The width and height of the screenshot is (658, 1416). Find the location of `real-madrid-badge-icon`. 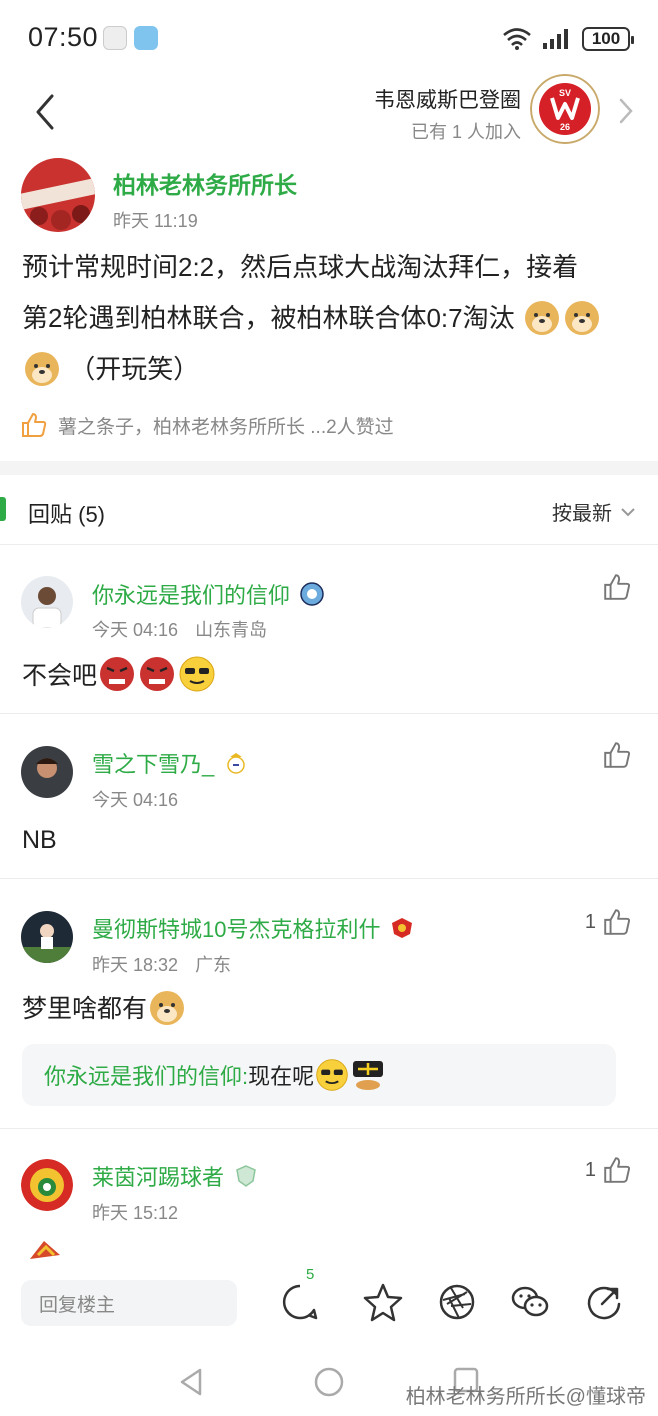

real-madrid-badge-icon is located at coordinates (236, 763).